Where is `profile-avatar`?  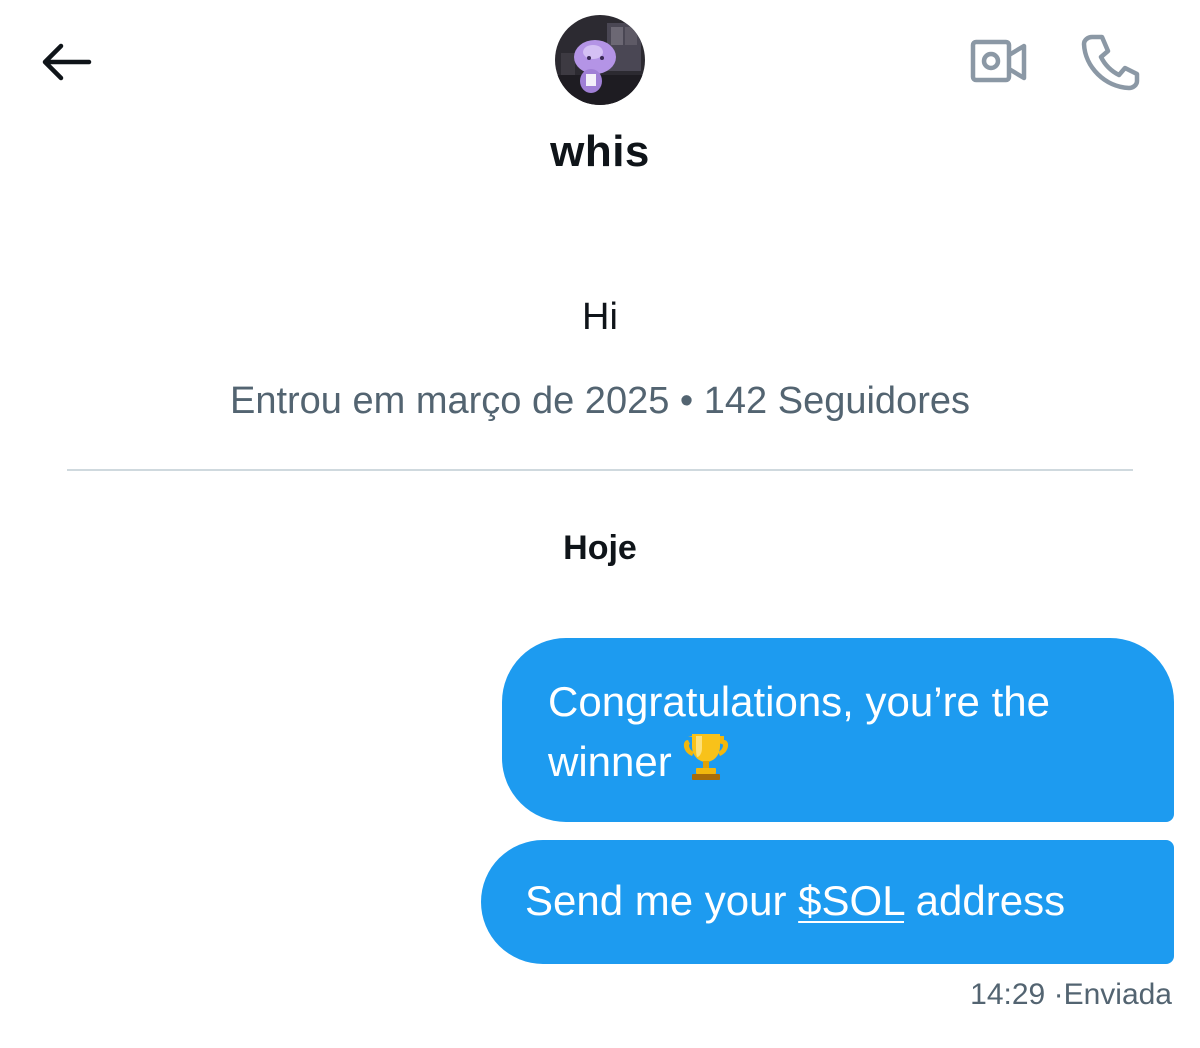 profile-avatar is located at coordinates (600, 60).